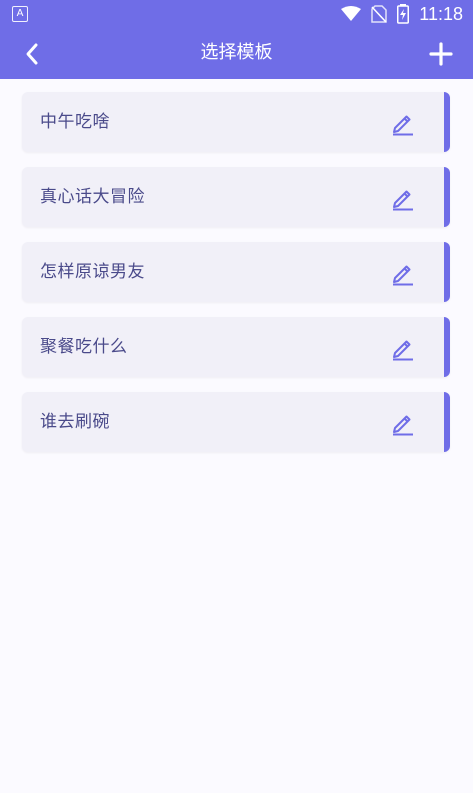 This screenshot has width=473, height=793. Describe the element at coordinates (379, 14) in the screenshot. I see `no-sim-icon` at that location.